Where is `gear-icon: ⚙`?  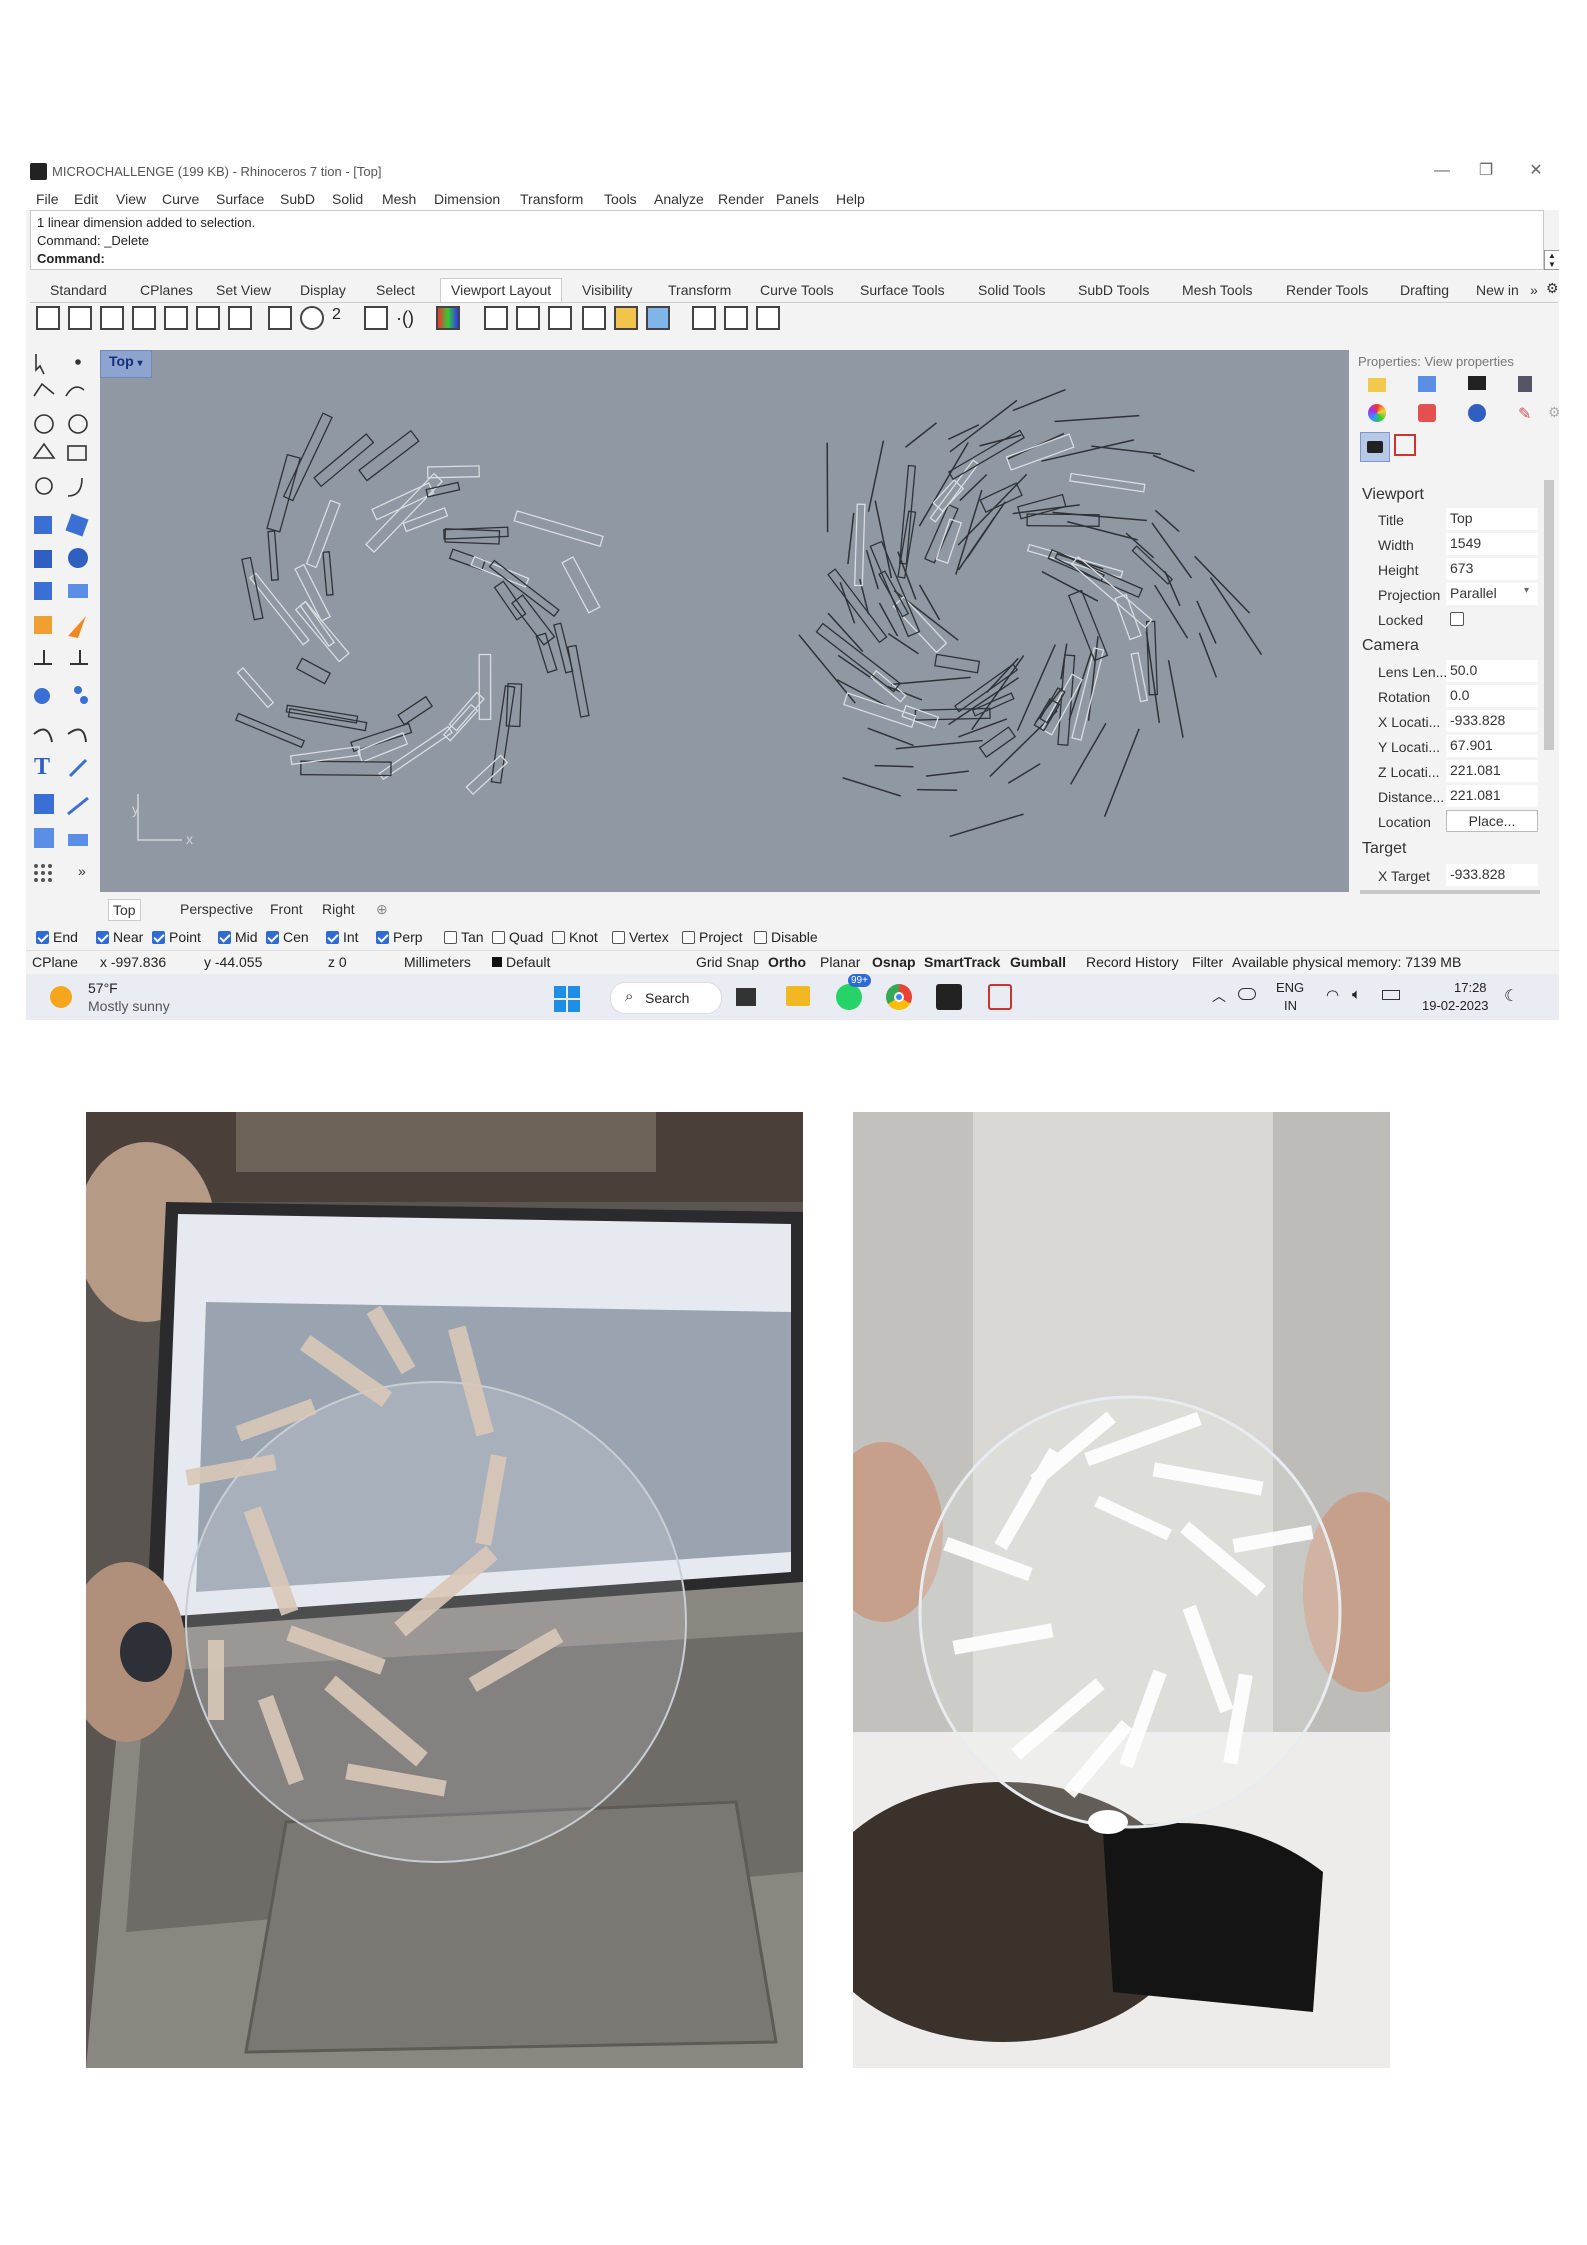
gear-icon: ⚙ is located at coordinates (1552, 288).